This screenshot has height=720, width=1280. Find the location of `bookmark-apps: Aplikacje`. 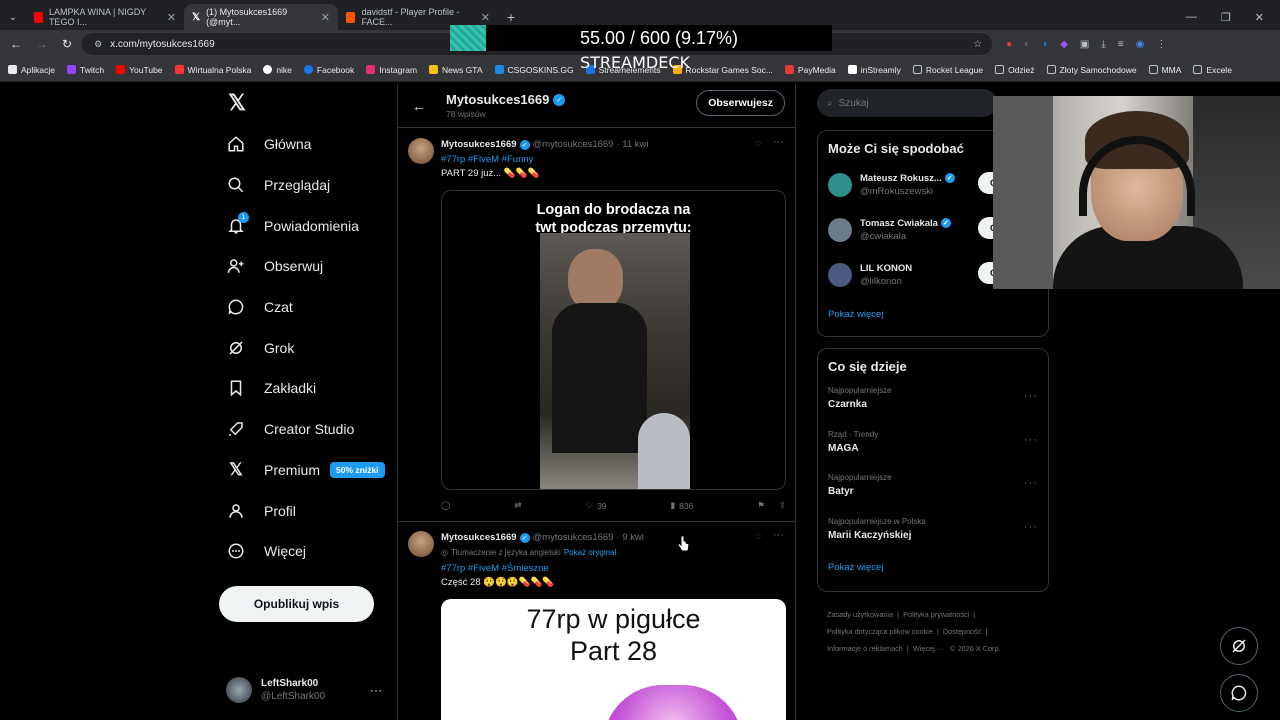

bookmark-apps: Aplikacje is located at coordinates (31, 70).